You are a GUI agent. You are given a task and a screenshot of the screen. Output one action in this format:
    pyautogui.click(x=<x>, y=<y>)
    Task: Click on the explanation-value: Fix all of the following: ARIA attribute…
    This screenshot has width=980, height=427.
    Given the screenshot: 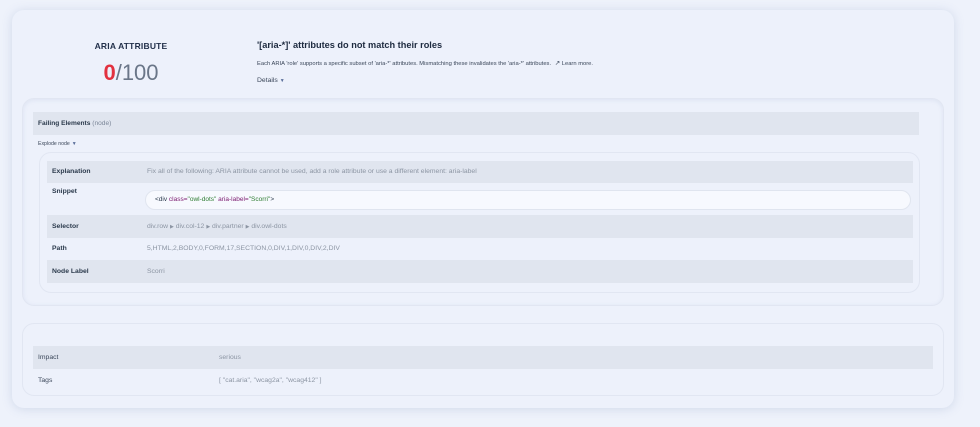 What is the action you would take?
    pyautogui.click(x=312, y=171)
    